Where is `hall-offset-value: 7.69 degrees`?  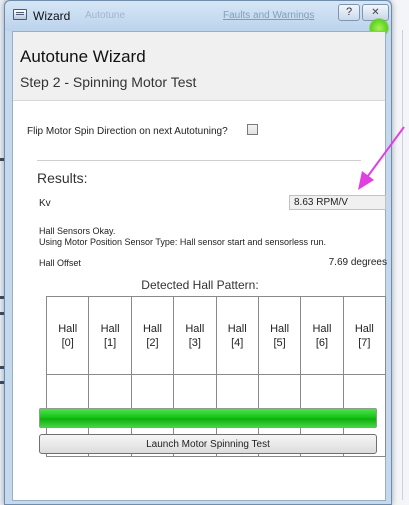 hall-offset-value: 7.69 degrees is located at coordinates (357, 262).